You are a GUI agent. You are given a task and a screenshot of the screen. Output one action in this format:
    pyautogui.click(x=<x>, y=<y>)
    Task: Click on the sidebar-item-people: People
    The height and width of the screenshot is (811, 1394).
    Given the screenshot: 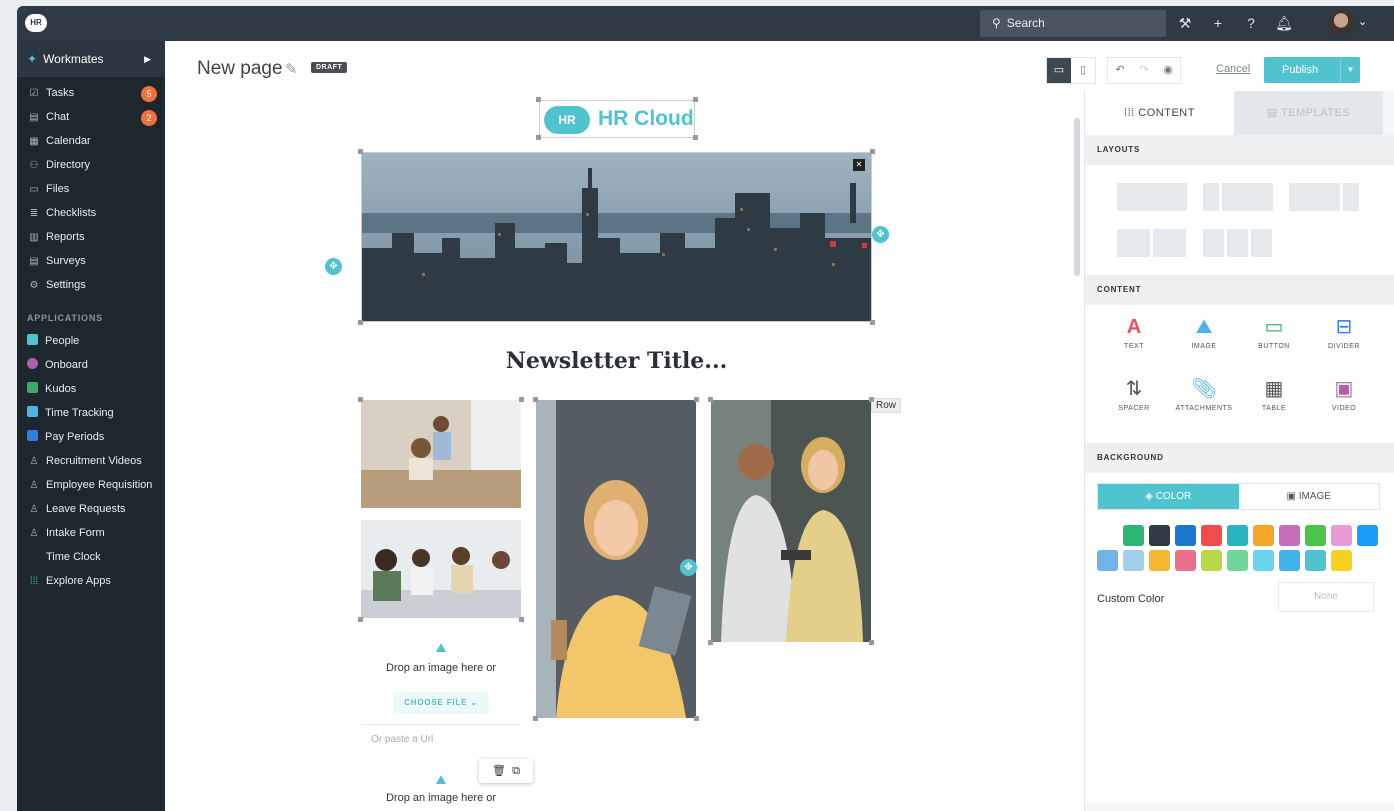 What is the action you would take?
    pyautogui.click(x=91, y=341)
    